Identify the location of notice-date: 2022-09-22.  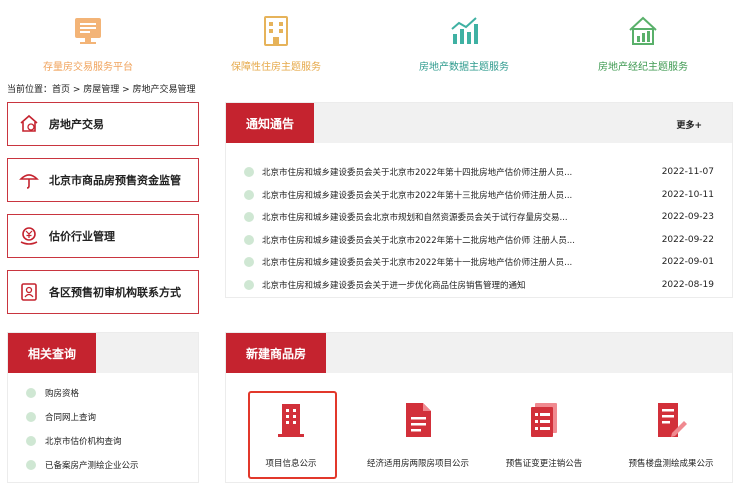
(687, 239).